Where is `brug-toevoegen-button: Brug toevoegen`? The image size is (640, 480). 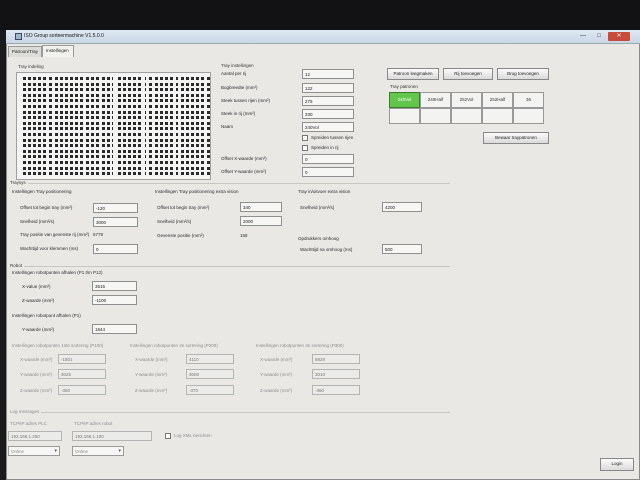
brug-toevoegen-button: Brug toevoegen is located at coordinates (523, 74).